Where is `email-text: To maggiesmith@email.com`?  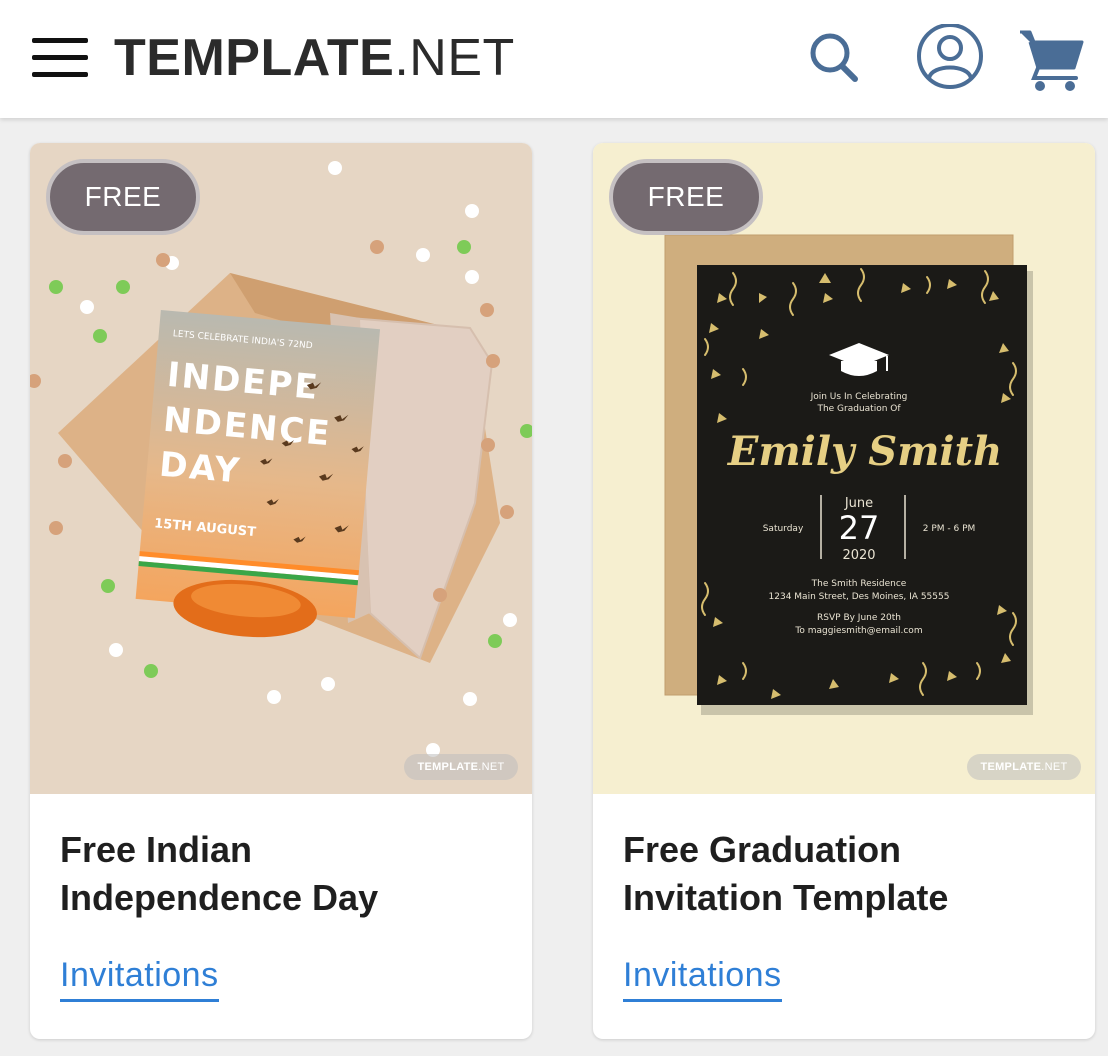
email-text: To maggiesmith@email.com is located at coordinates (858, 631).